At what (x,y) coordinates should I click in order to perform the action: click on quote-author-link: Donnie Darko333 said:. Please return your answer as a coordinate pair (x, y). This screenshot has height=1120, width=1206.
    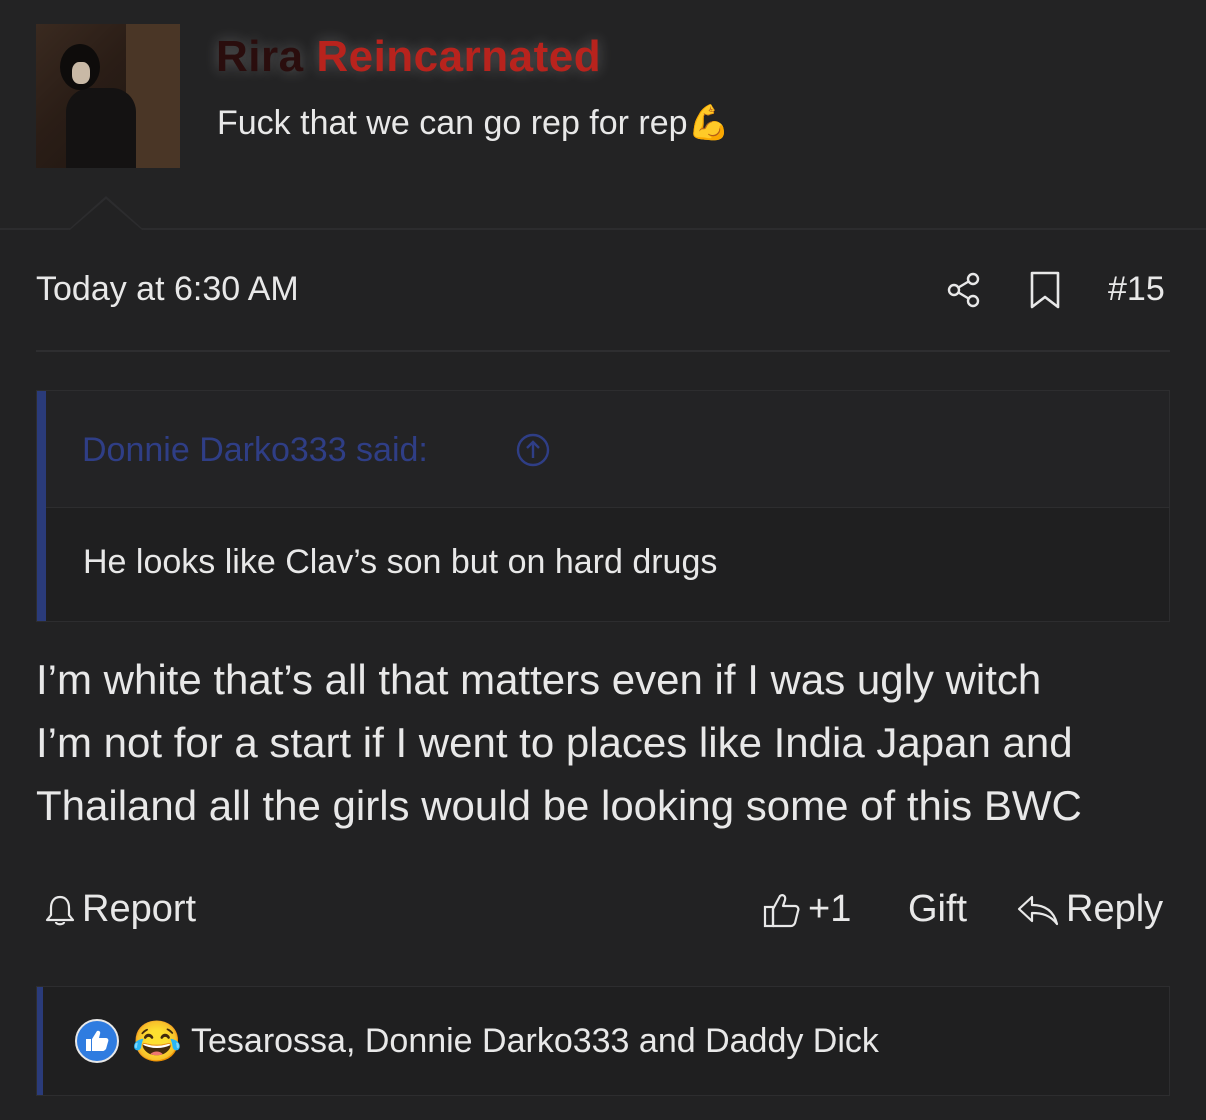
    Looking at the image, I should click on (255, 450).